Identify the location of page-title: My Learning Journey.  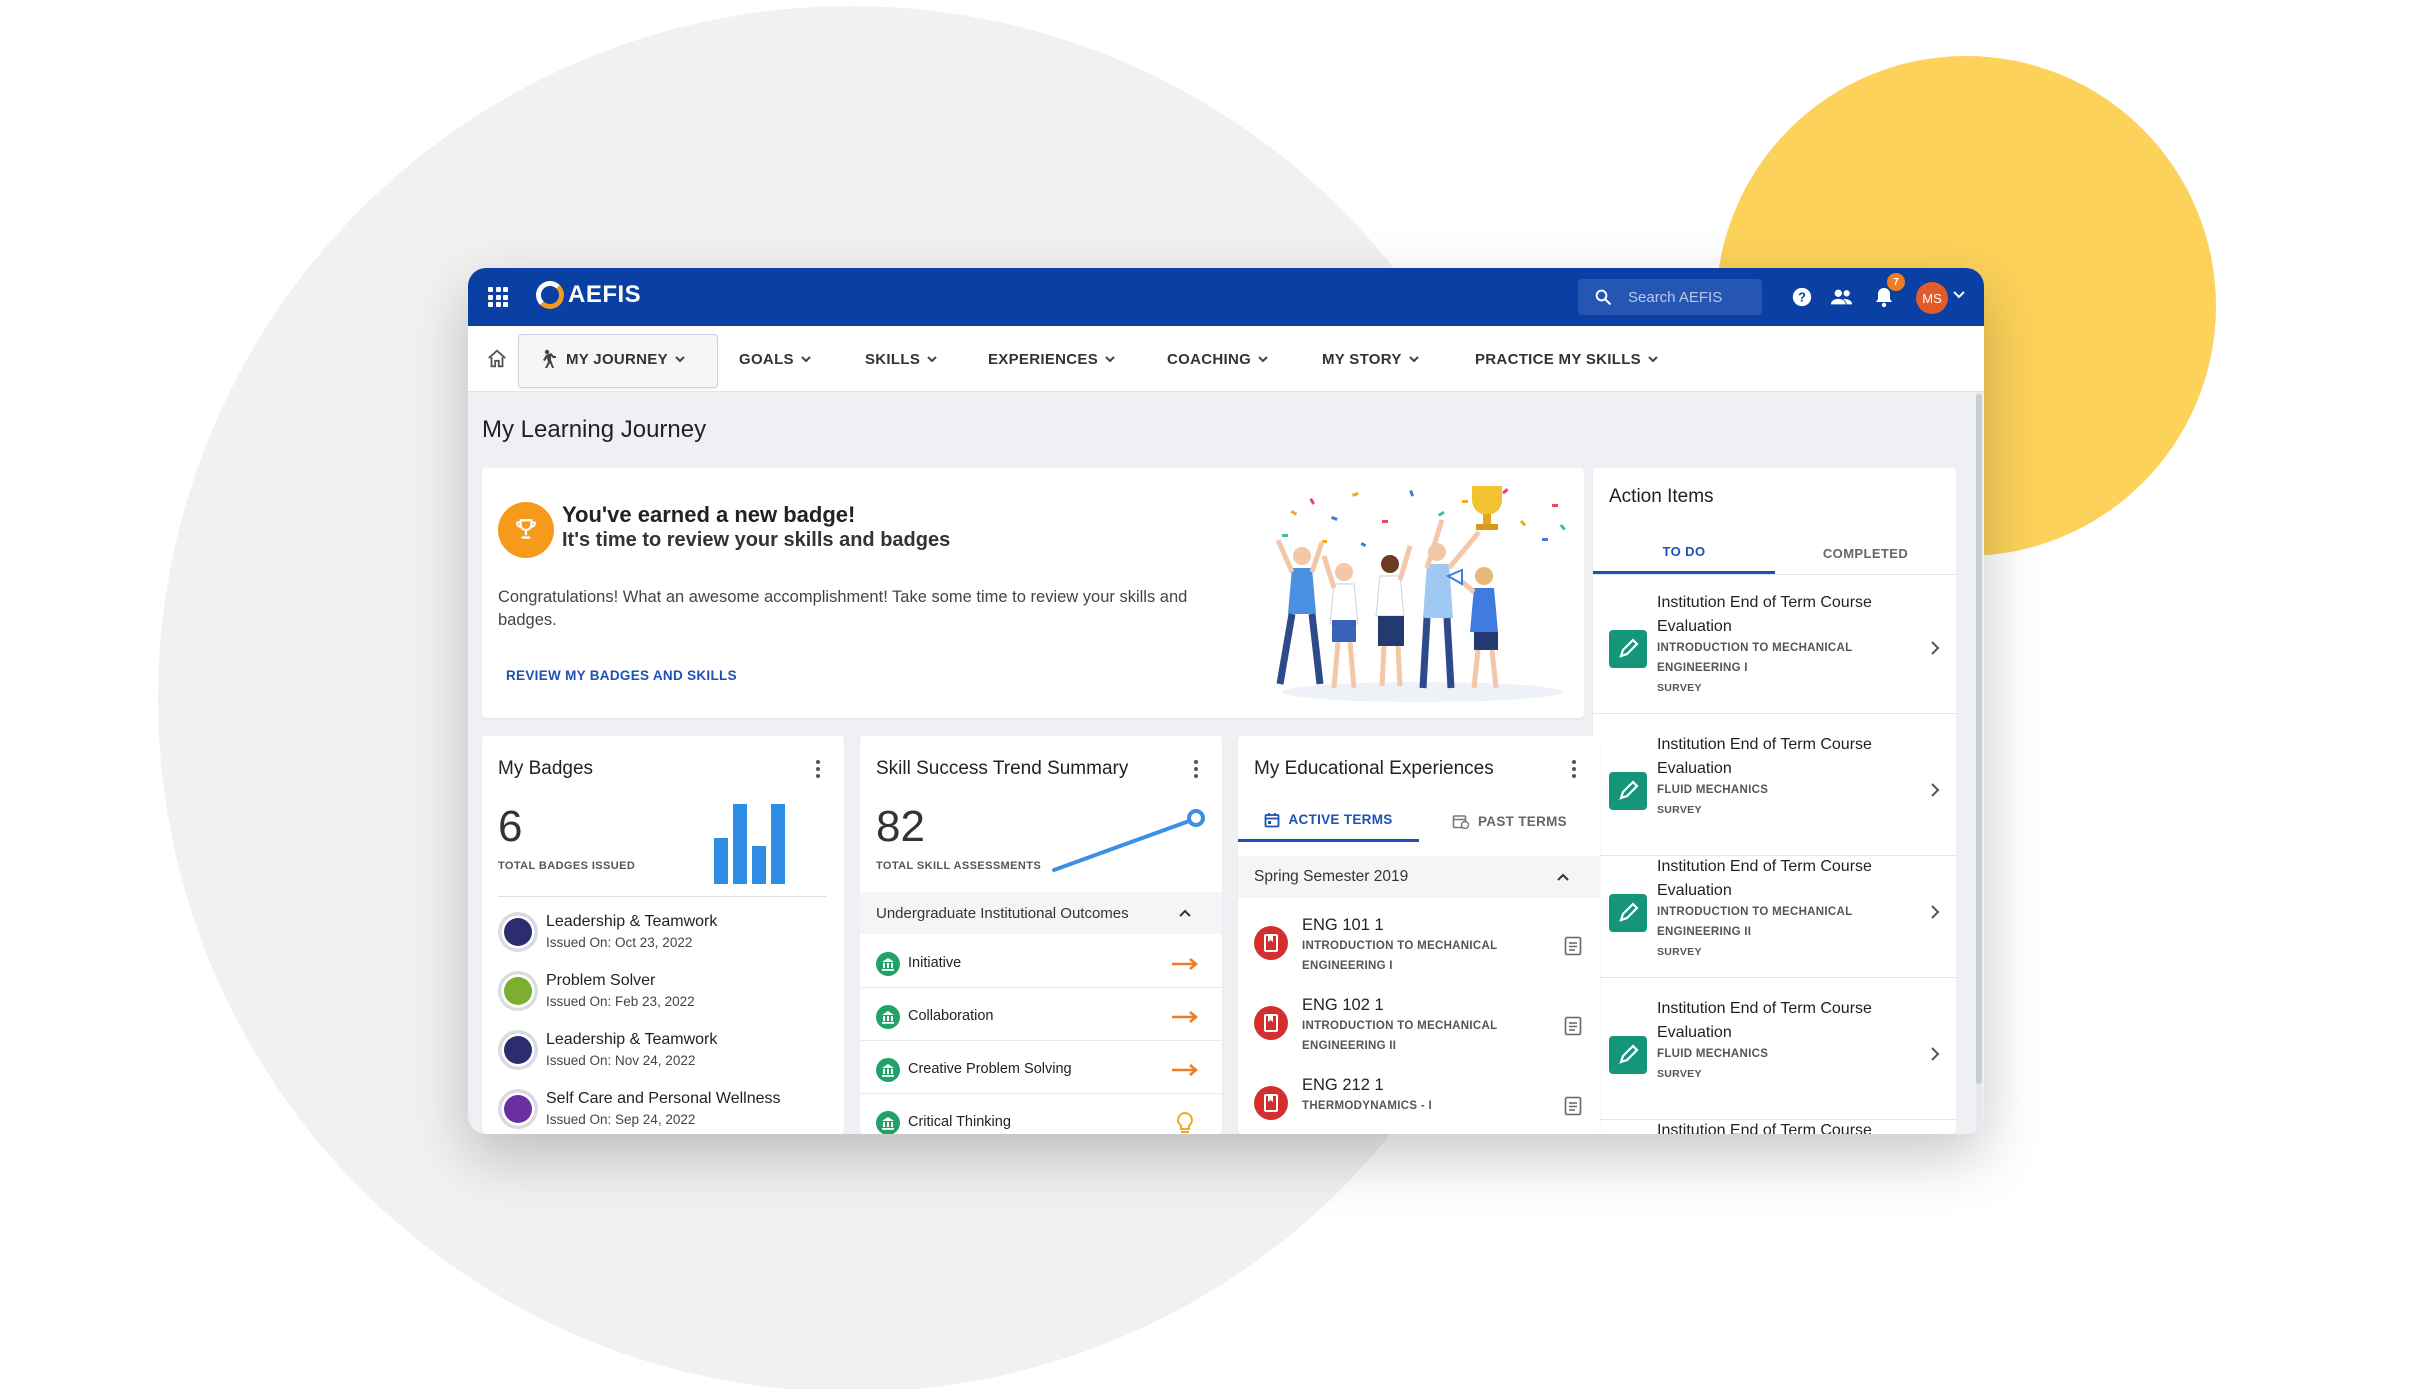
(594, 429).